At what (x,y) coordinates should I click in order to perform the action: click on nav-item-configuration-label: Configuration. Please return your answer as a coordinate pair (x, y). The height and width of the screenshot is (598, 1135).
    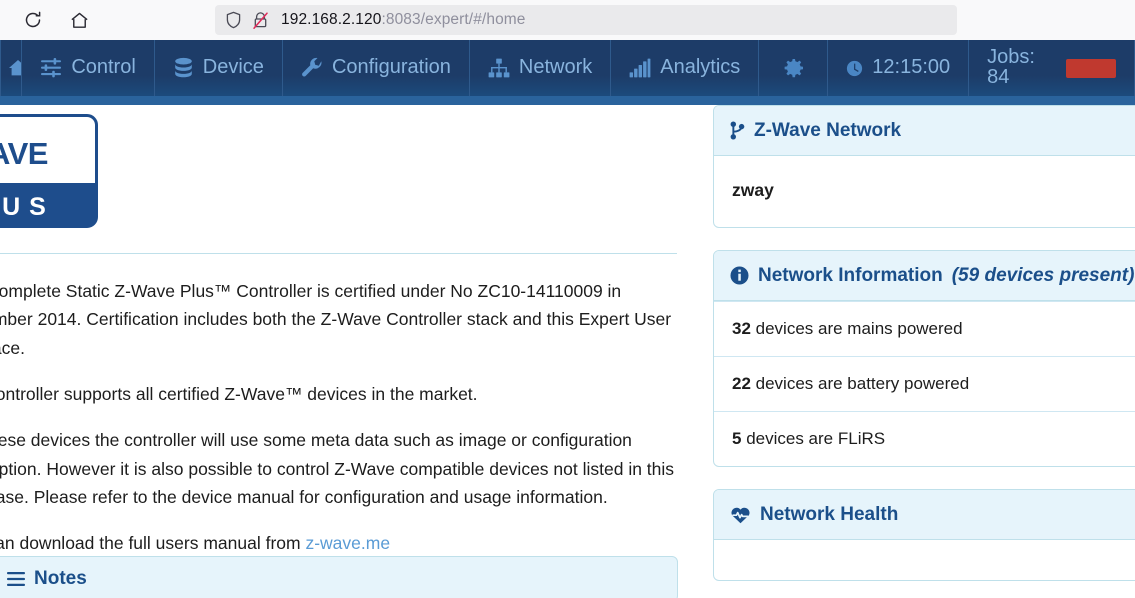
    Looking at the image, I should click on (391, 67).